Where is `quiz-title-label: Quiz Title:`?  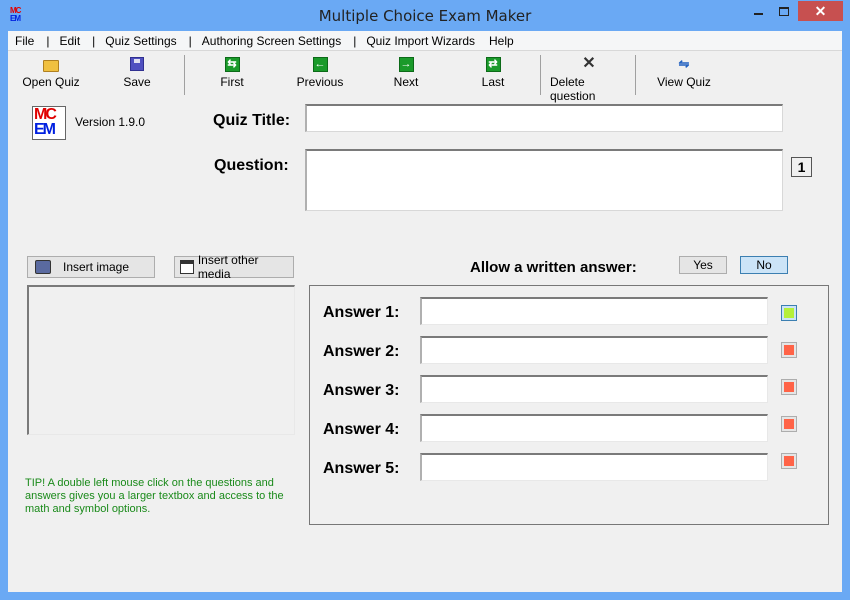
quiz-title-label: Quiz Title: is located at coordinates (252, 120).